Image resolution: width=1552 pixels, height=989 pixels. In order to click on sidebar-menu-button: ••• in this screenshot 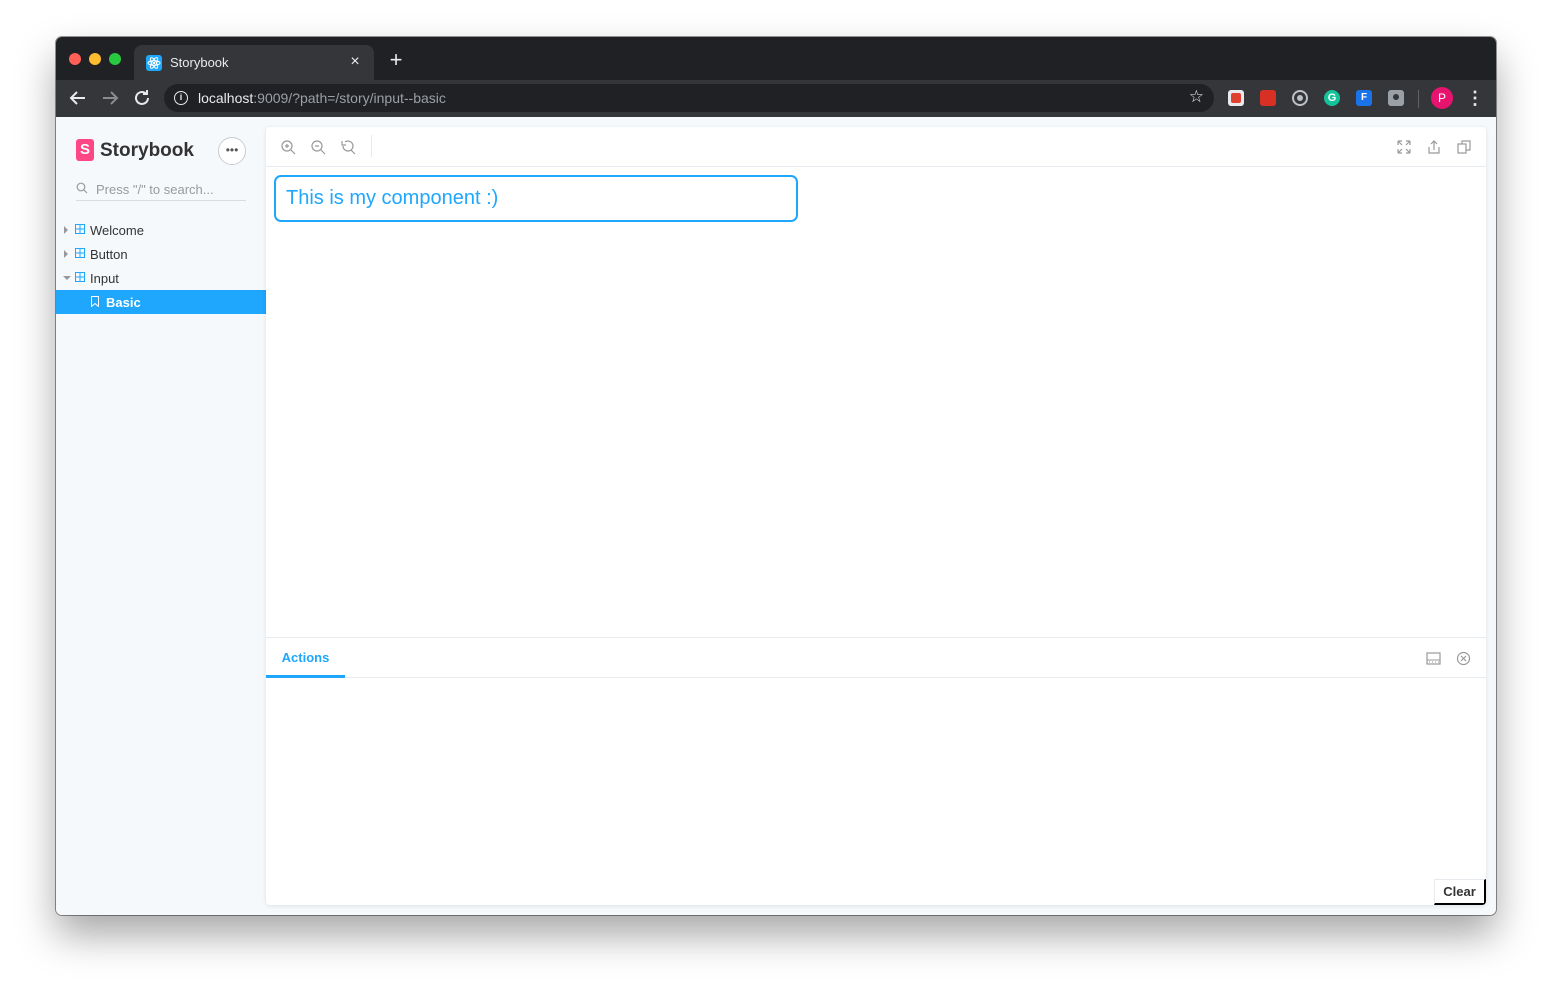, I will do `click(232, 151)`.